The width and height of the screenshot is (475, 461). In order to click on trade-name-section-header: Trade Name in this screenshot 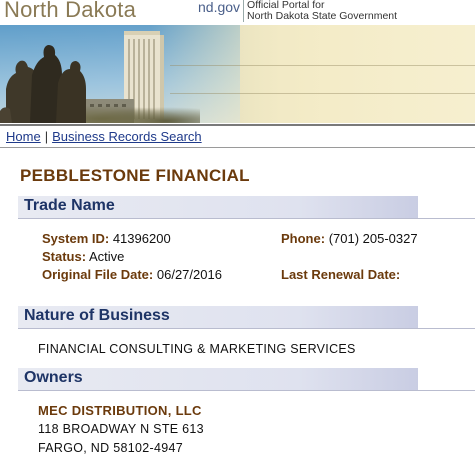, I will do `click(218, 207)`.